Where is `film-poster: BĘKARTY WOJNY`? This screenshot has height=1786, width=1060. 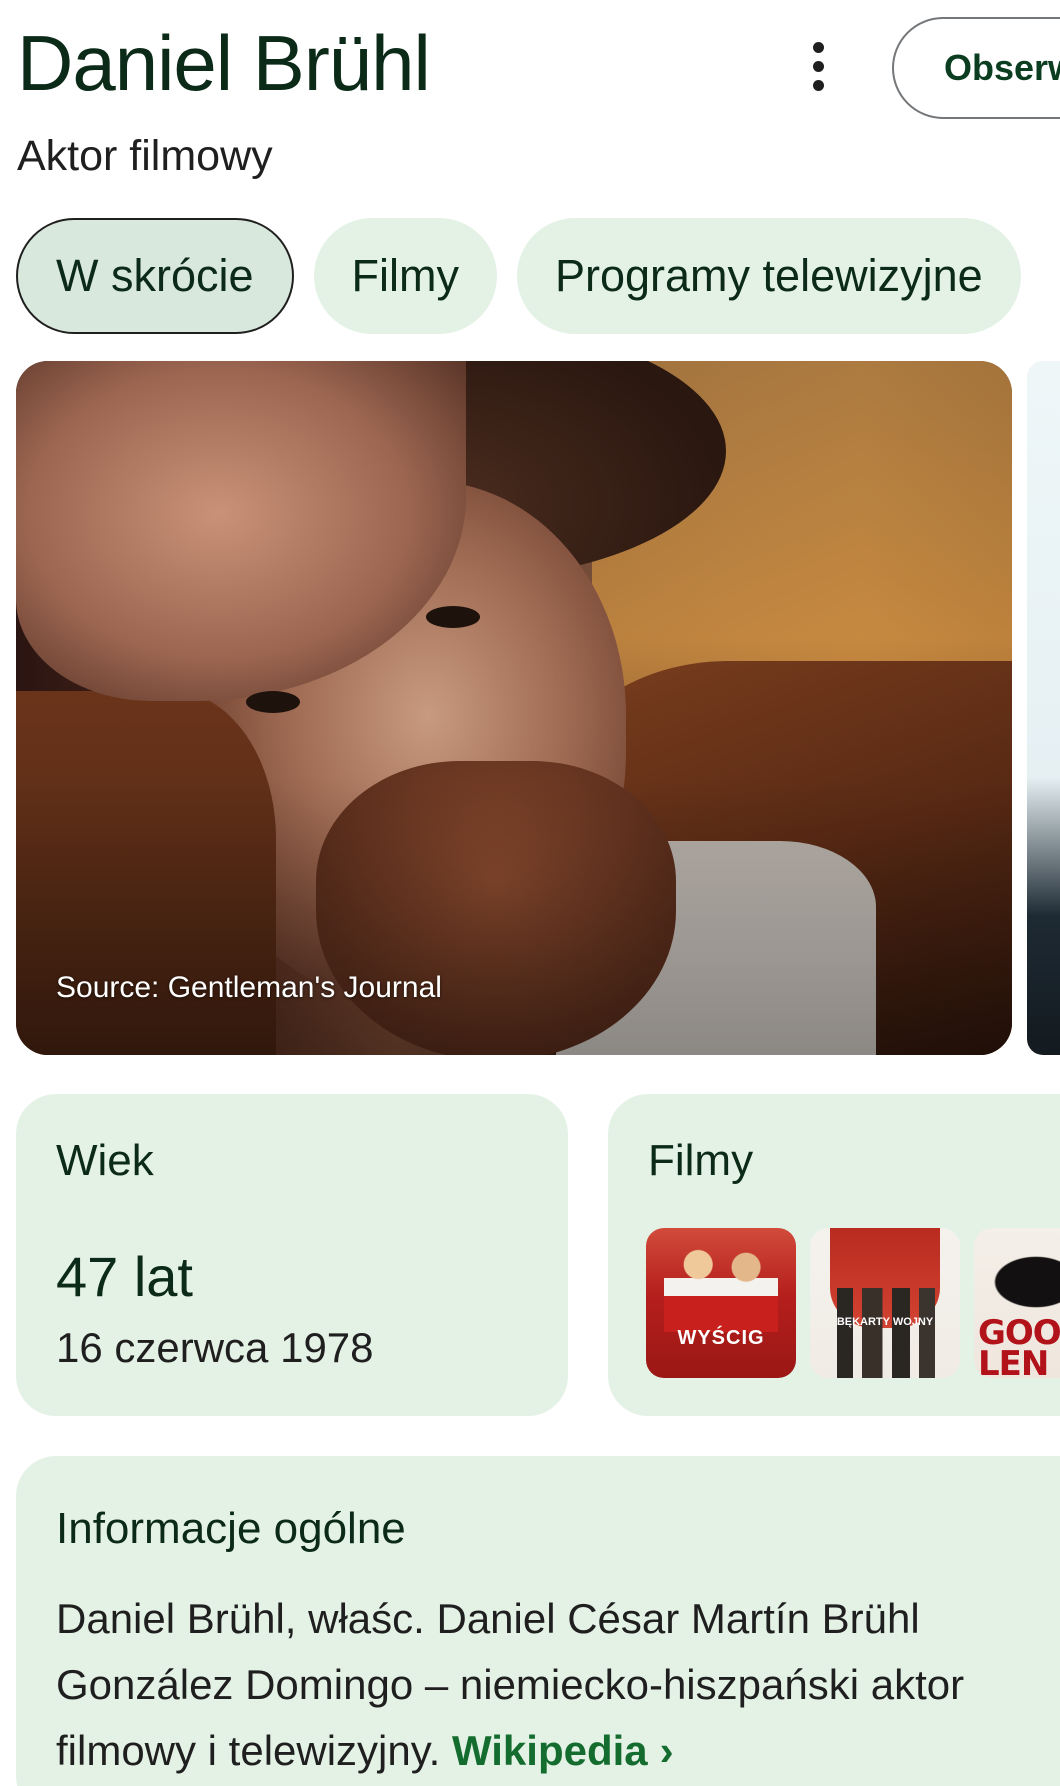 film-poster: BĘKARTY WOJNY is located at coordinates (885, 1303).